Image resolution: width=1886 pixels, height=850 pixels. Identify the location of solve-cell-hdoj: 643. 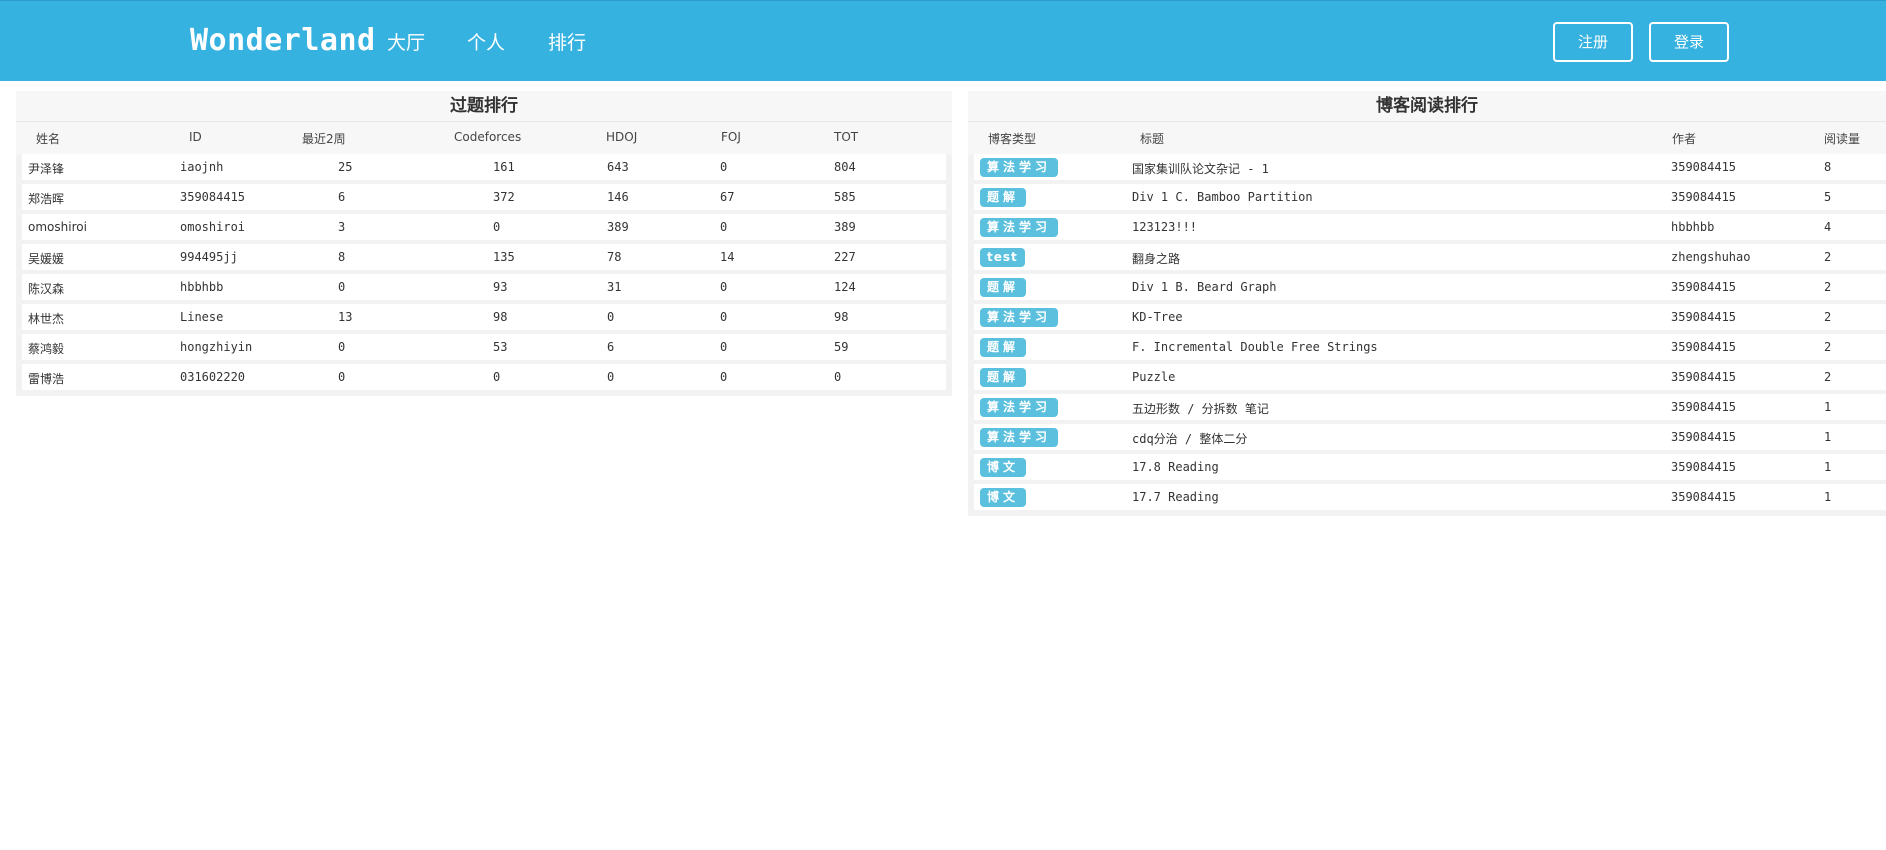
(618, 167).